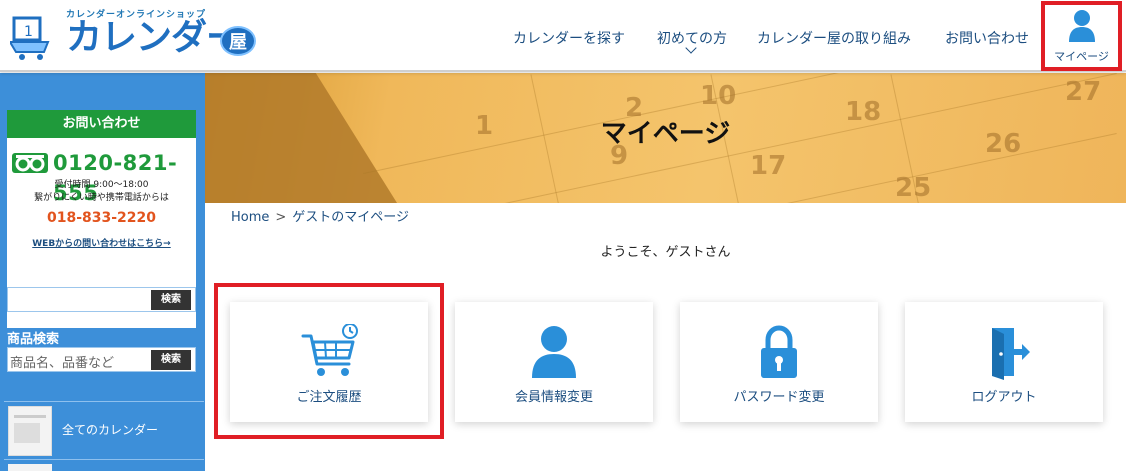 Image resolution: width=1126 pixels, height=471 pixels. I want to click on nav-initiatives: カレンダー屋の取り組み, so click(834, 38).